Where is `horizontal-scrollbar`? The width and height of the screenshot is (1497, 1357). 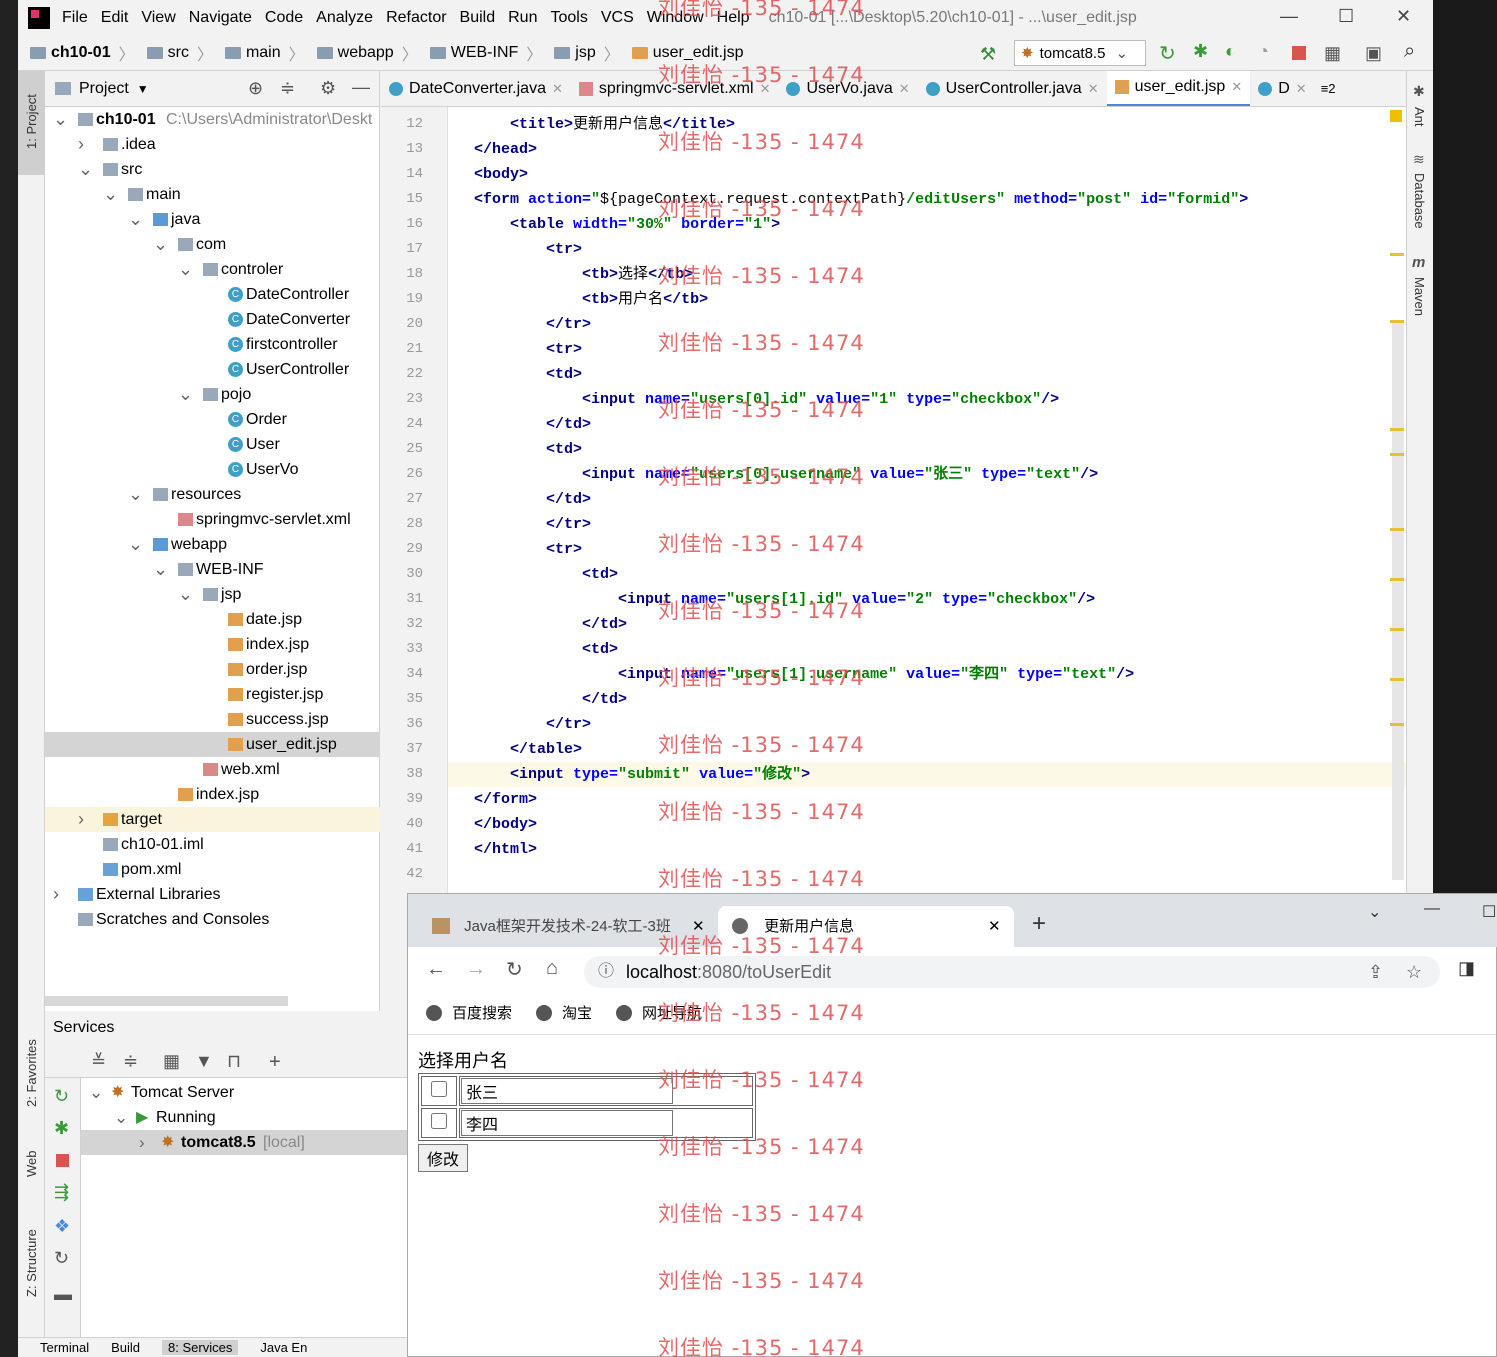
horizontal-scrollbar is located at coordinates (166, 1001).